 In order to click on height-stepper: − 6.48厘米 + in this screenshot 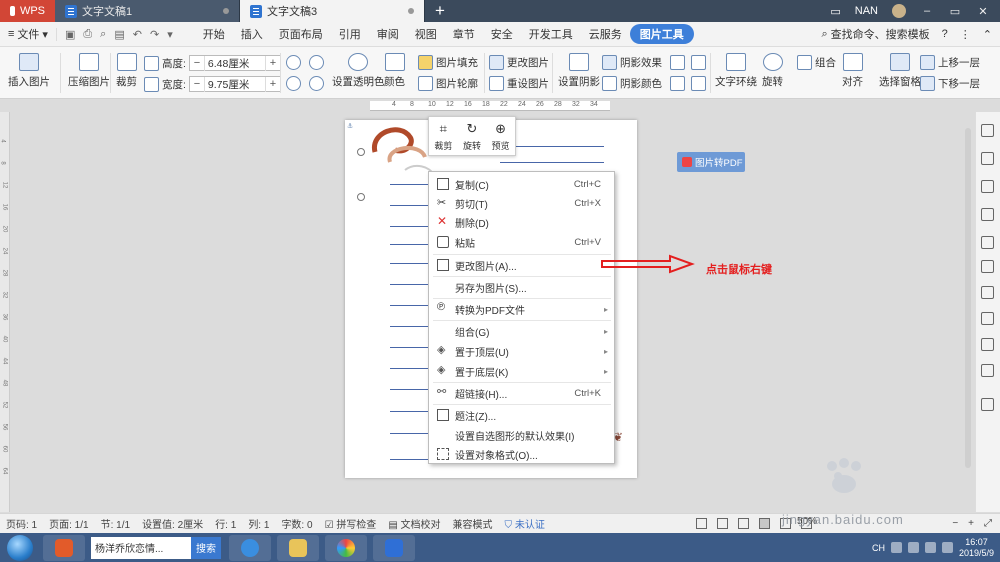, I will do `click(234, 63)`.